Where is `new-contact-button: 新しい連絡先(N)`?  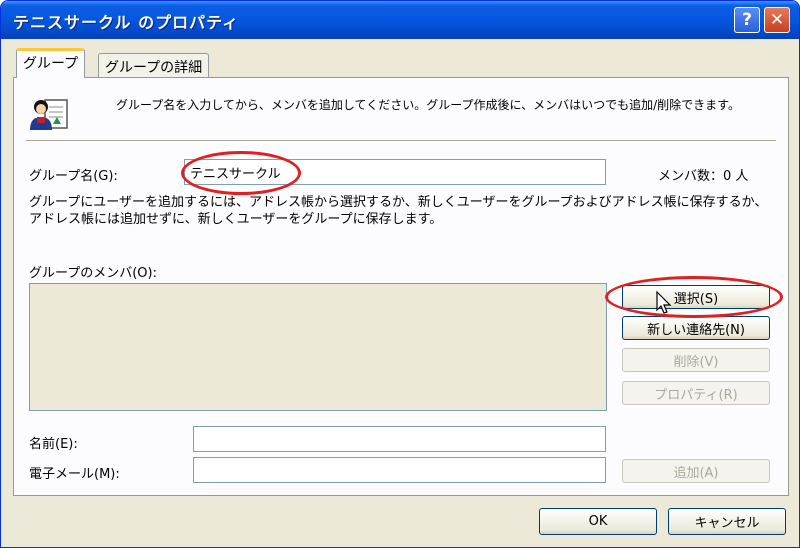
new-contact-button: 新しい連絡先(N) is located at coordinates (696, 328).